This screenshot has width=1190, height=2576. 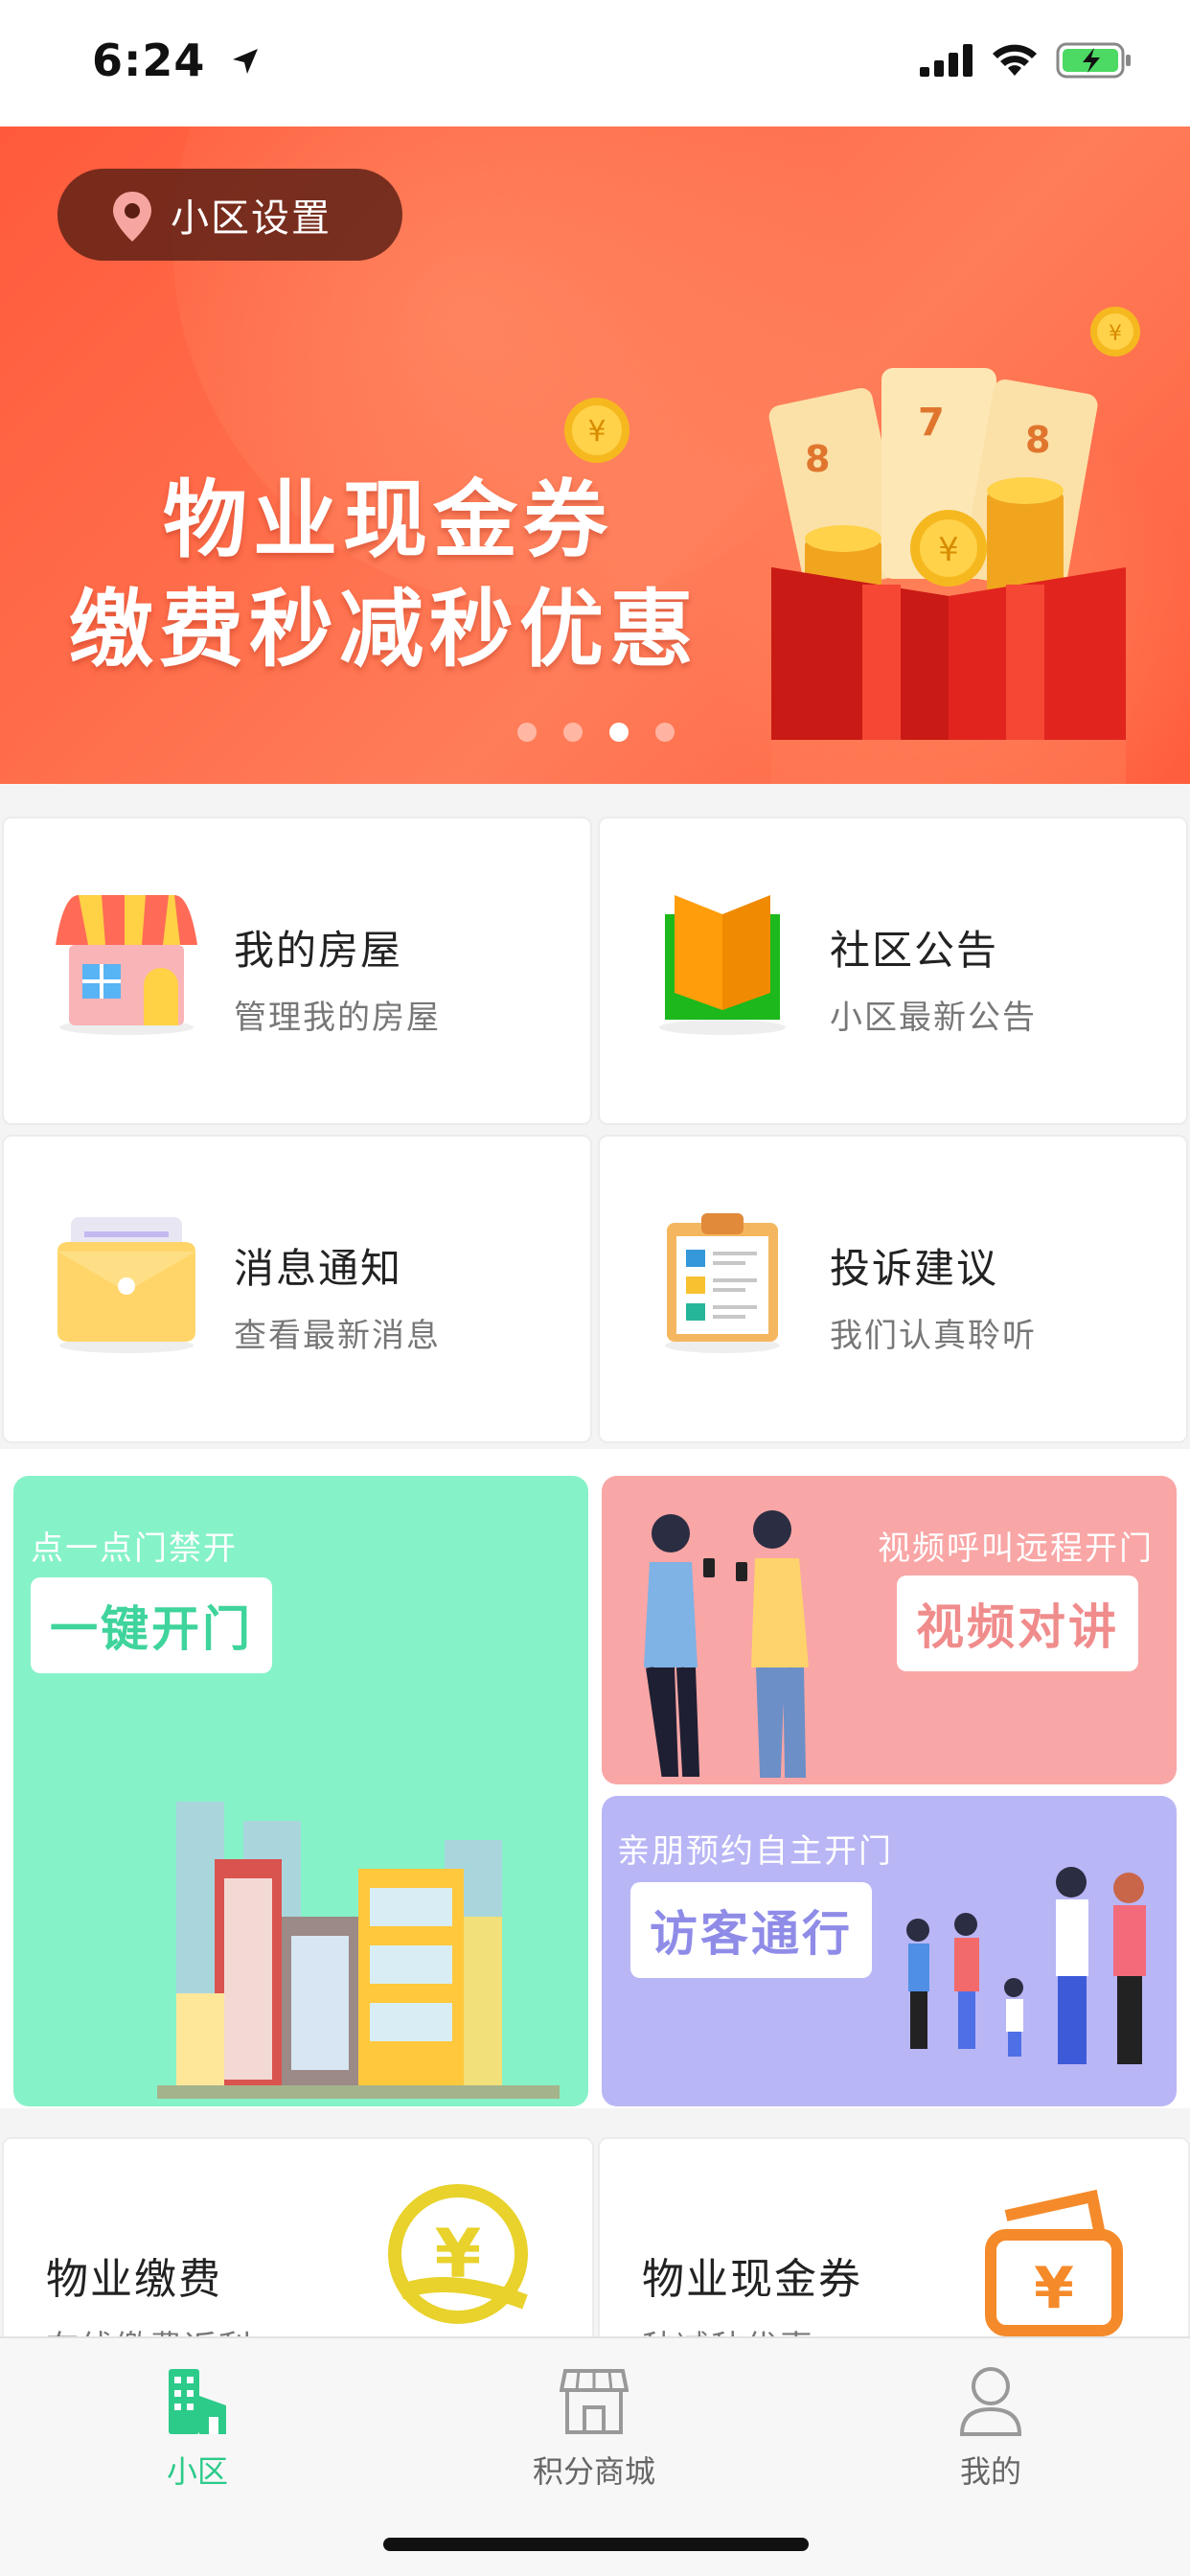 I want to click on carousel-dots, so click(x=596, y=732).